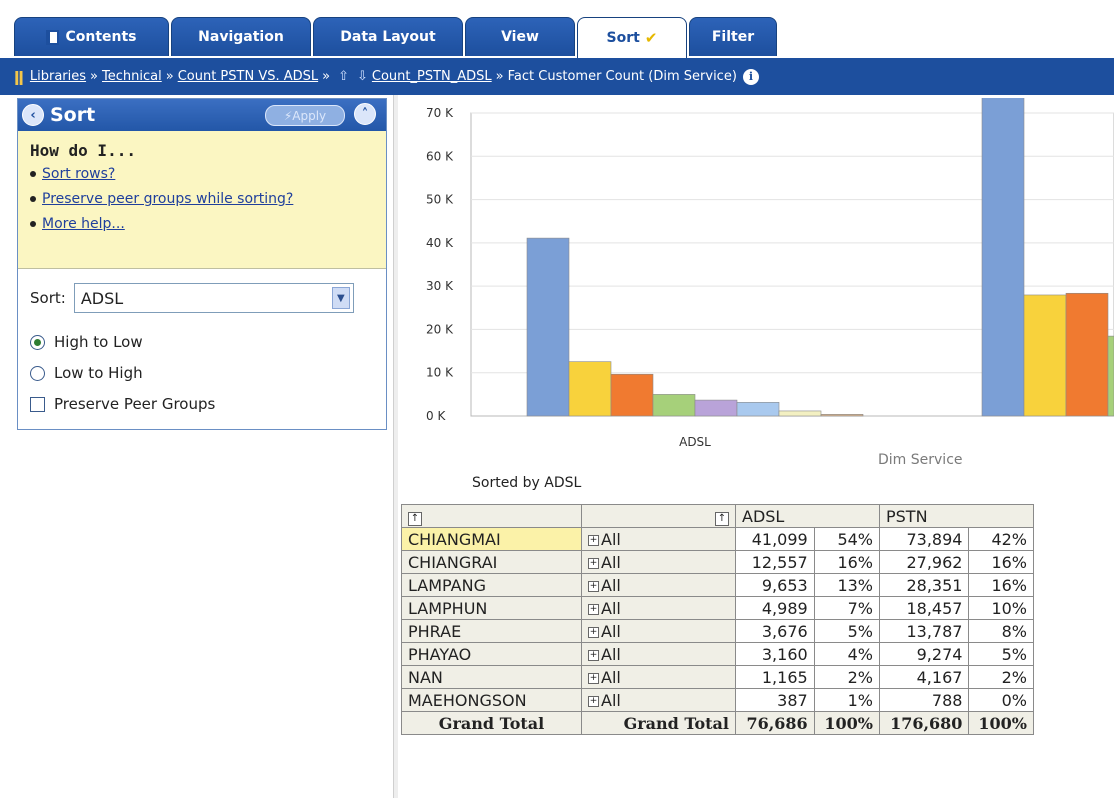  Describe the element at coordinates (37, 342) in the screenshot. I see `radio-button-selected` at that location.